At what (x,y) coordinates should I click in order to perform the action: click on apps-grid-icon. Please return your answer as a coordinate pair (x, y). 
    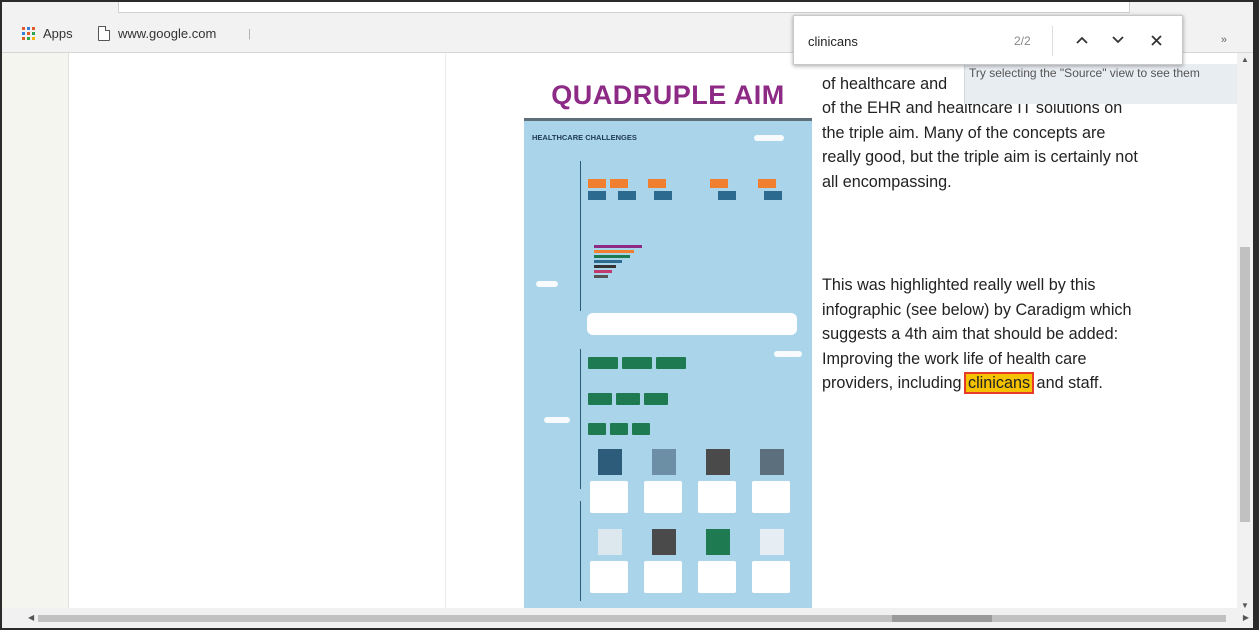
    Looking at the image, I should click on (28, 33).